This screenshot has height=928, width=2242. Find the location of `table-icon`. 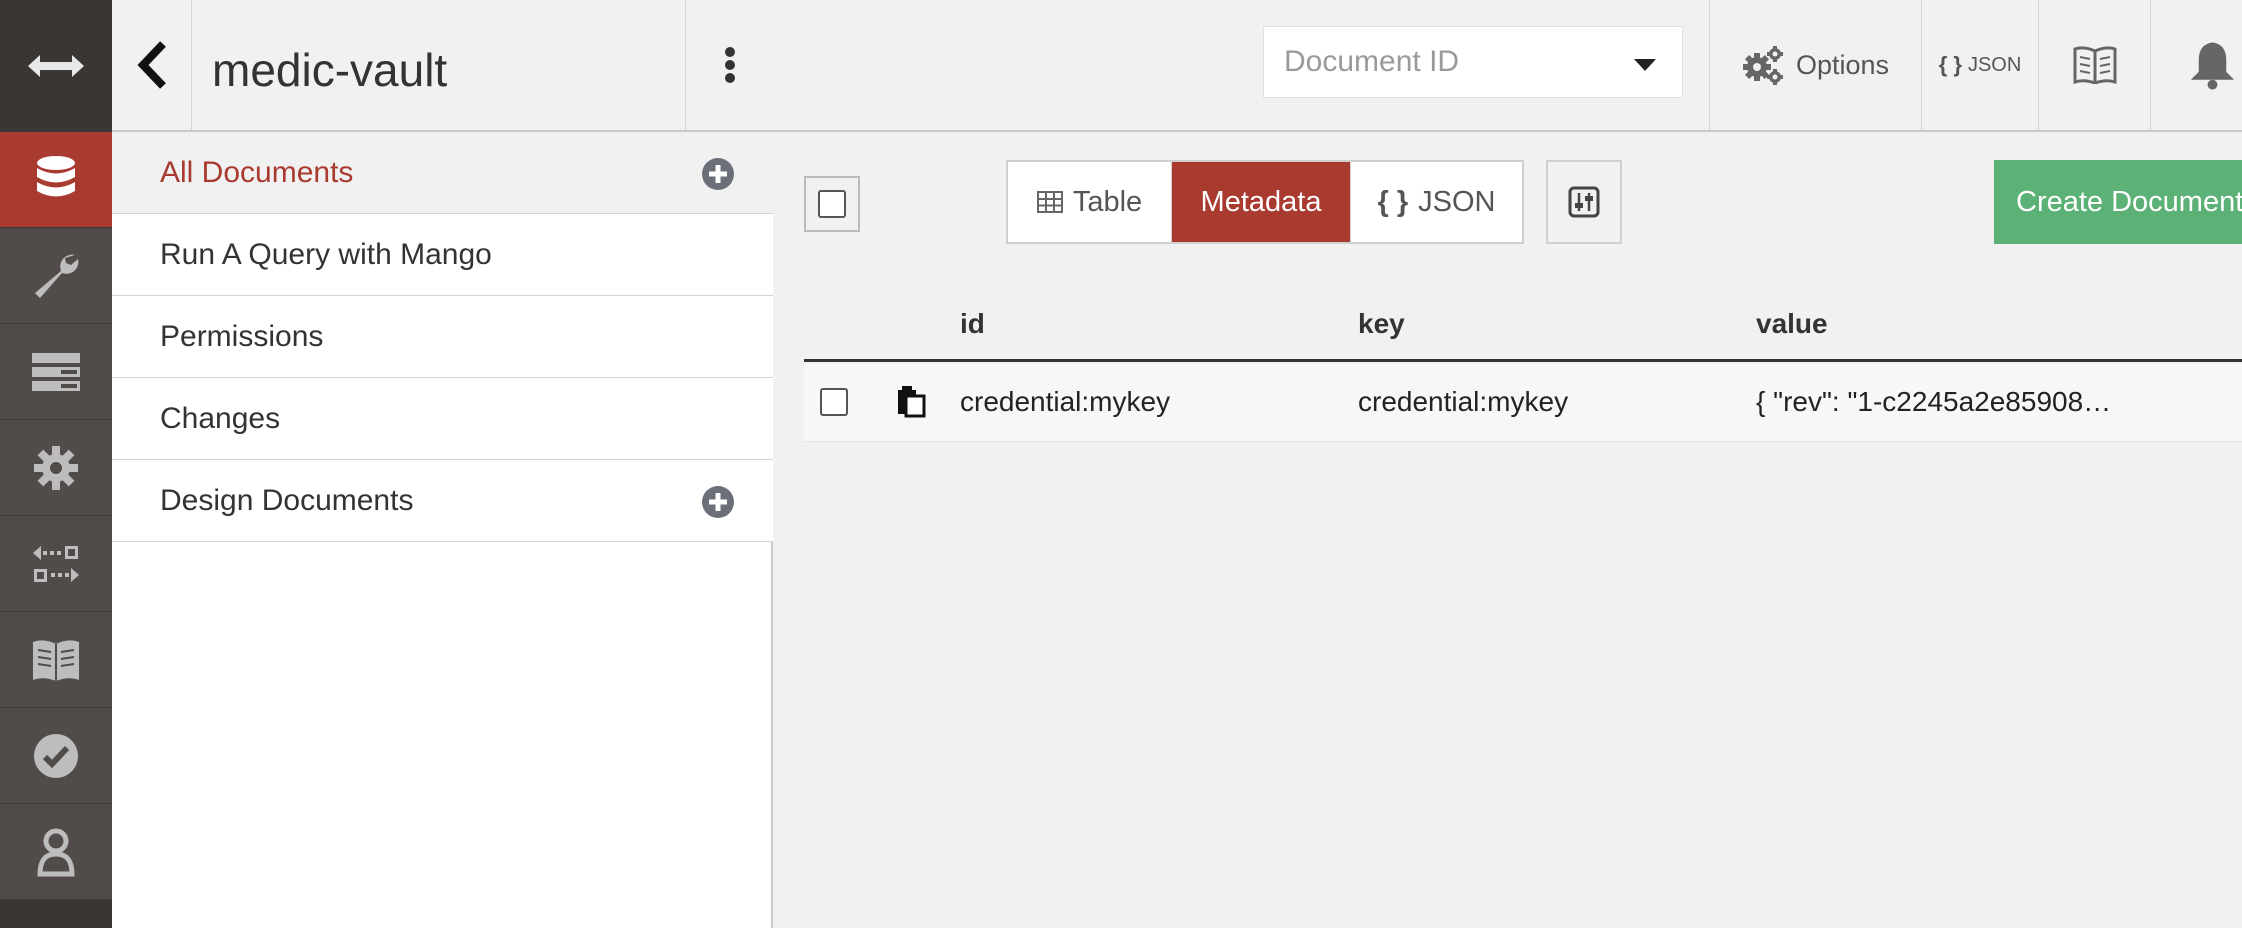

table-icon is located at coordinates (1049, 202).